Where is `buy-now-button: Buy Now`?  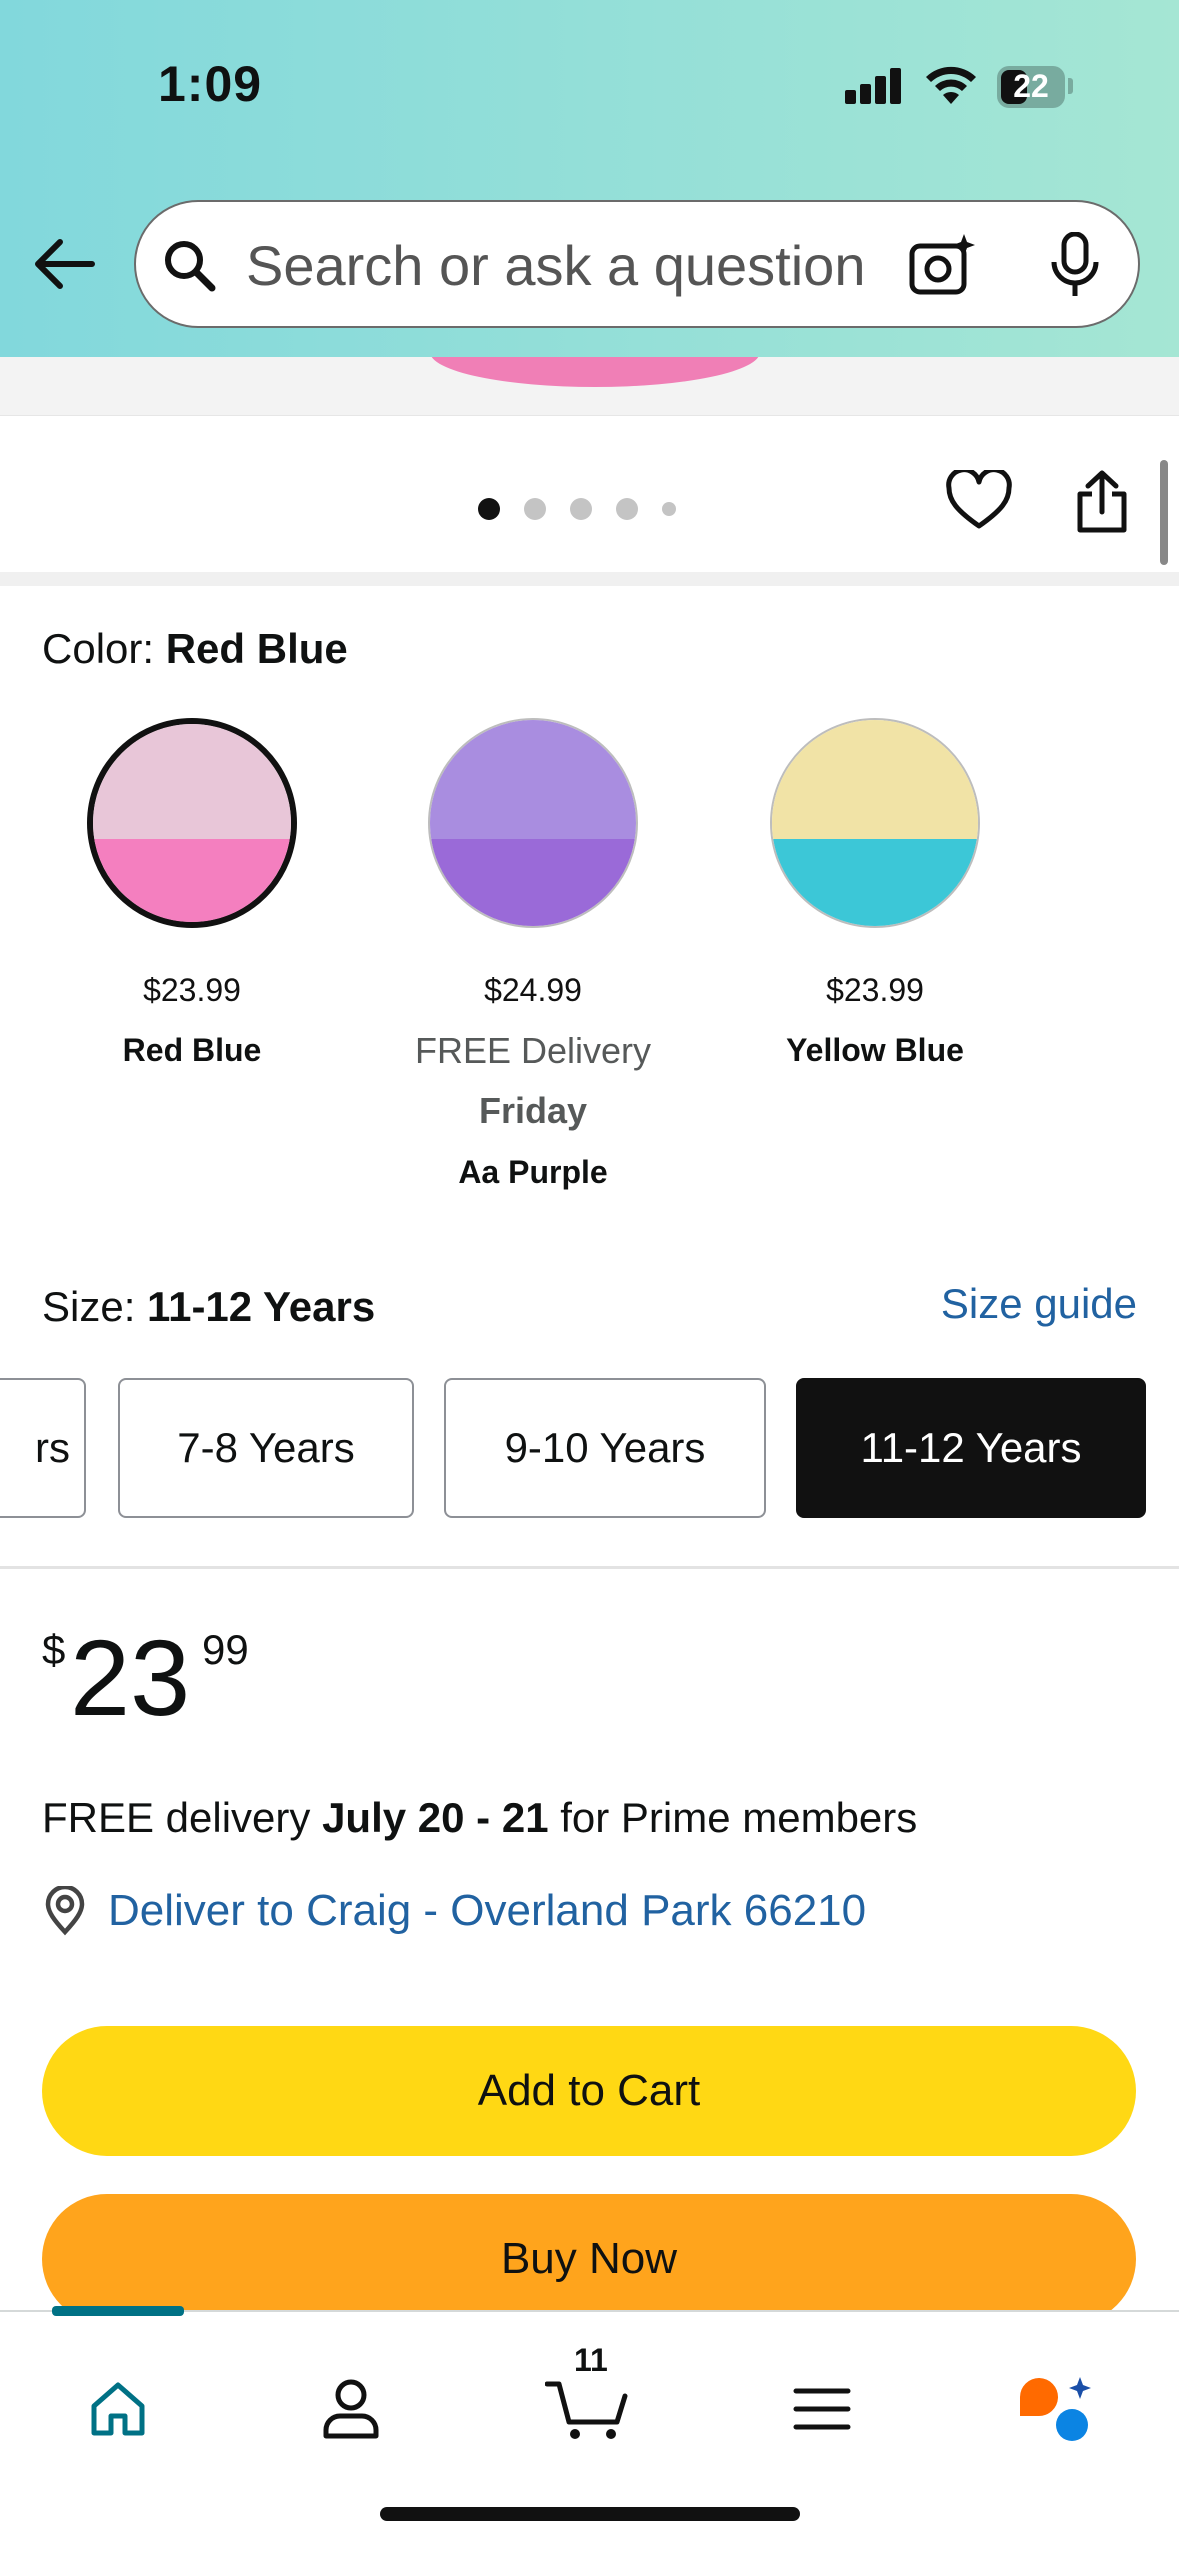
buy-now-button: Buy Now is located at coordinates (589, 2259).